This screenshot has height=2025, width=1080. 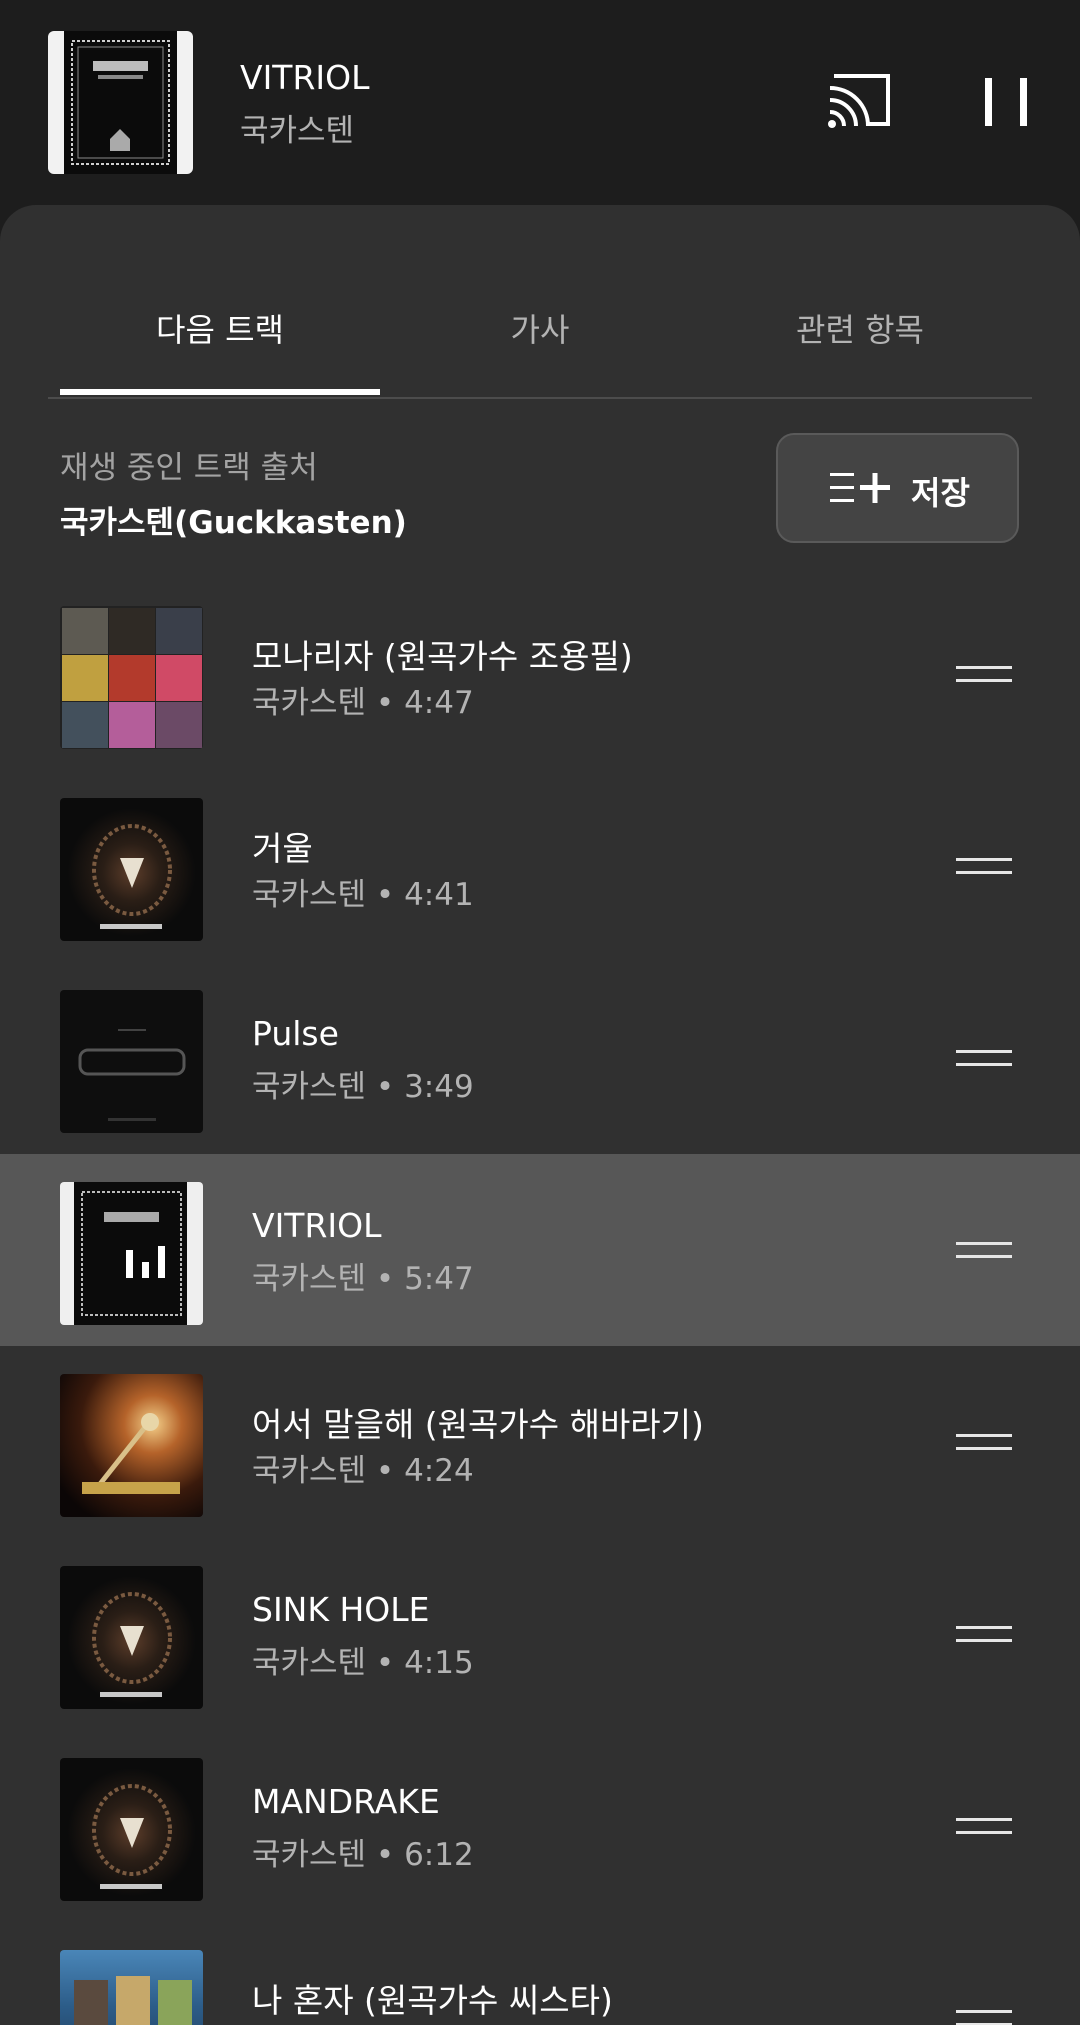 I want to click on track-title: 거울, so click(x=282, y=848).